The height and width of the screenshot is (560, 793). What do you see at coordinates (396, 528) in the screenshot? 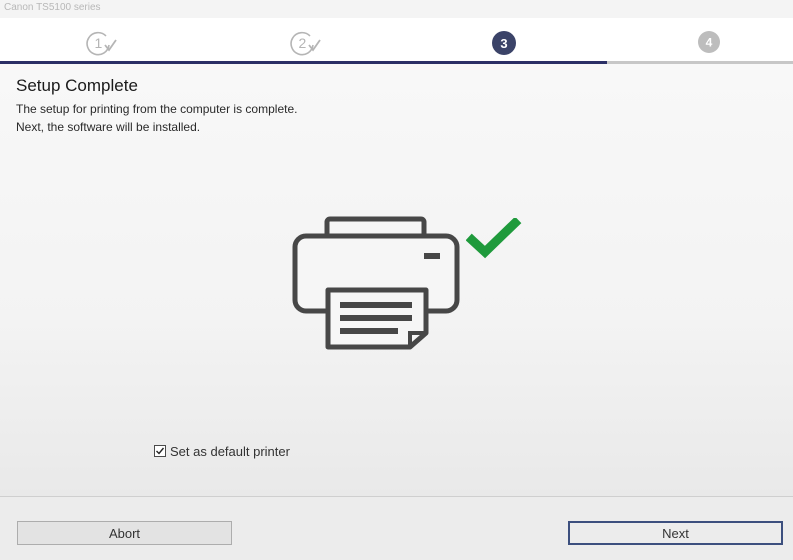
I see `button-bar: Abort Next` at bounding box center [396, 528].